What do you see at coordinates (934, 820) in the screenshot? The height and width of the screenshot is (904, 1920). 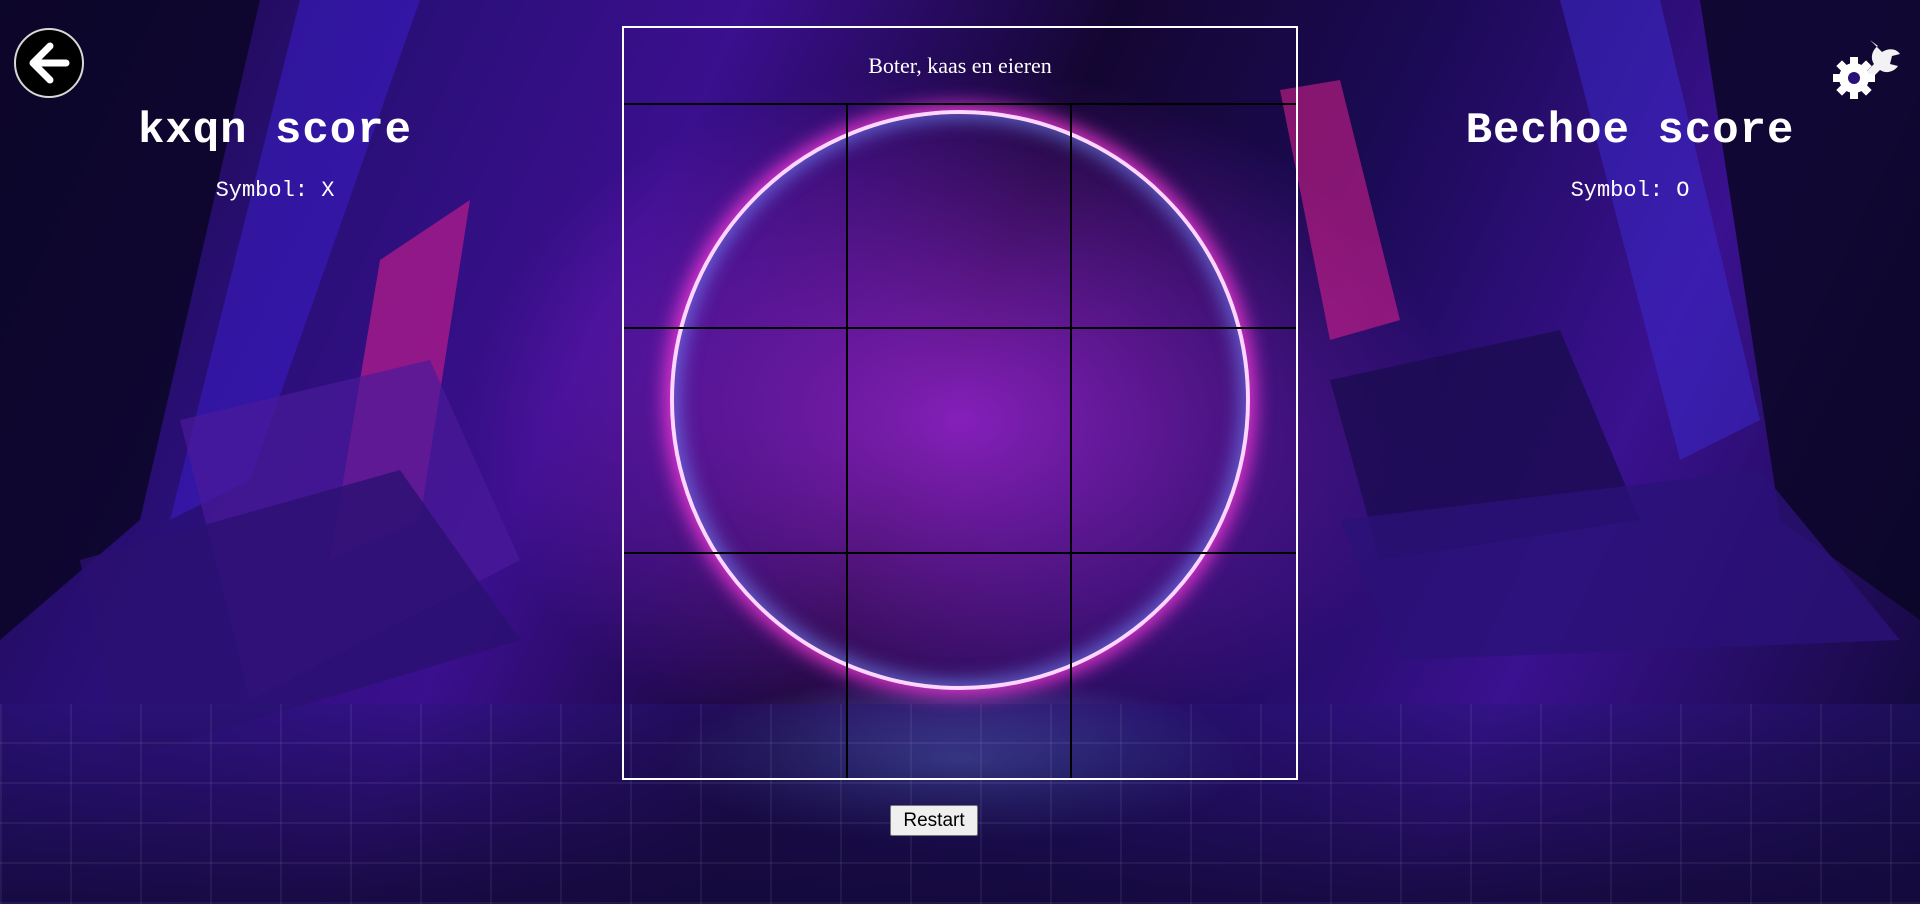 I see `restart-button: Restart` at bounding box center [934, 820].